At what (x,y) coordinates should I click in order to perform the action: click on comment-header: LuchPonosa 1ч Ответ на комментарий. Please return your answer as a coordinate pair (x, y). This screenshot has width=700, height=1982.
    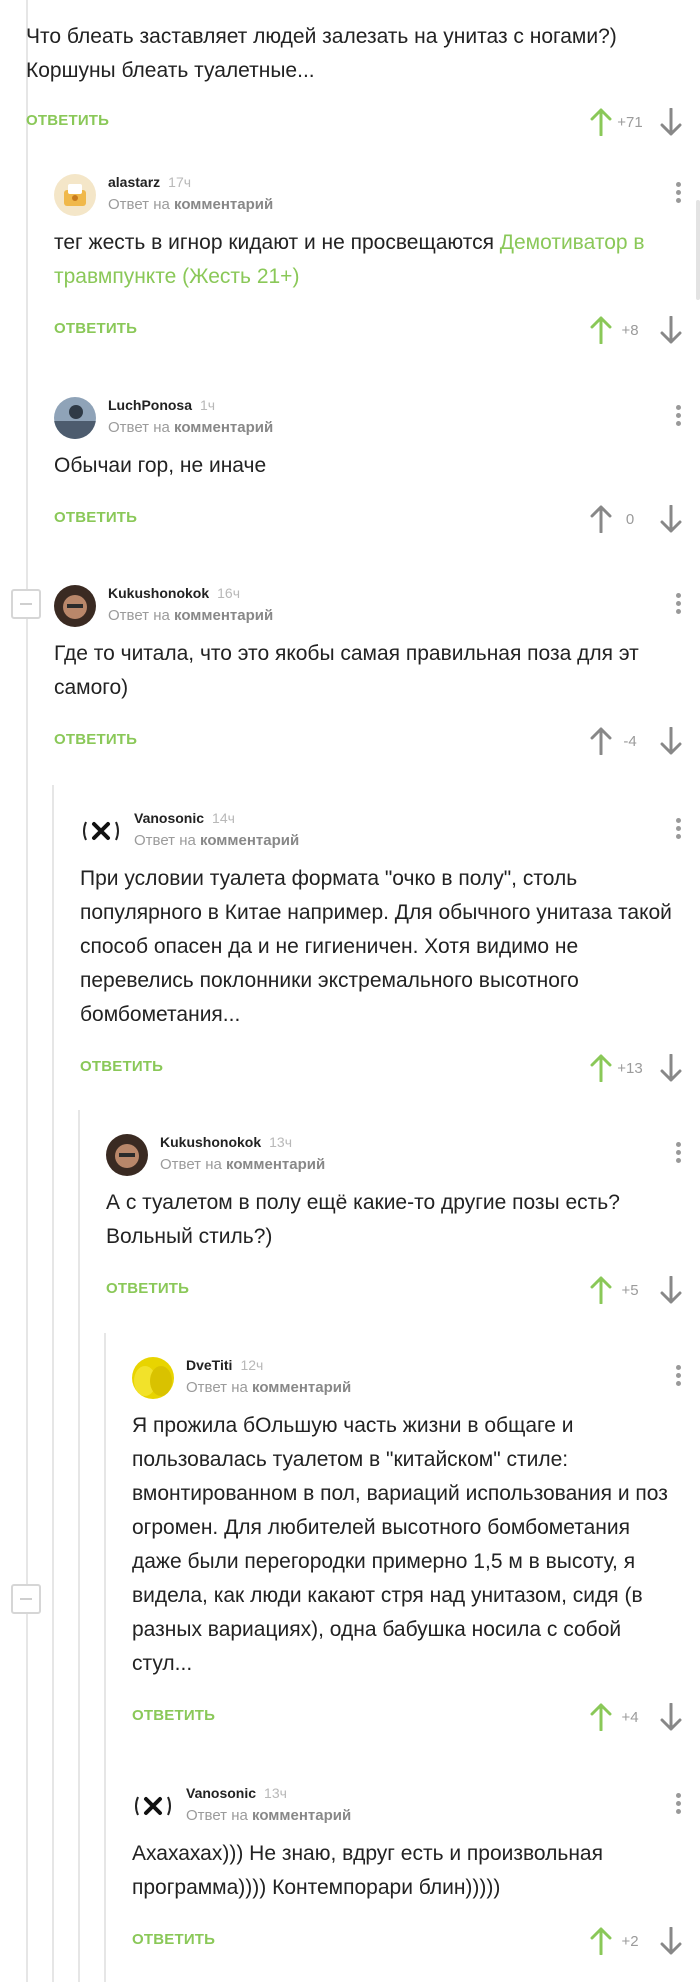
    Looking at the image, I should click on (377, 421).